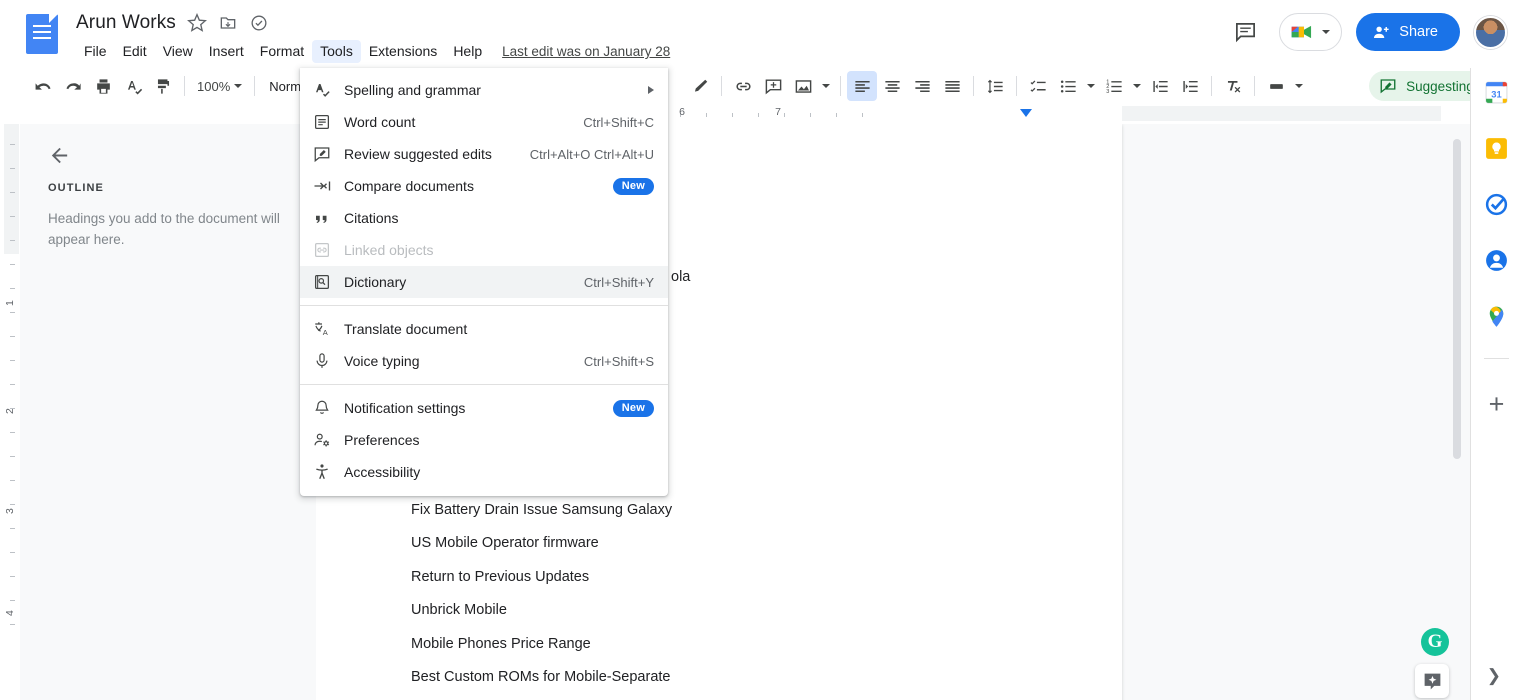 Image resolution: width=1521 pixels, height=700 pixels. Describe the element at coordinates (618, 282) in the screenshot. I see `menu-item-shortcut: Ctrl+Shift+Y` at that location.